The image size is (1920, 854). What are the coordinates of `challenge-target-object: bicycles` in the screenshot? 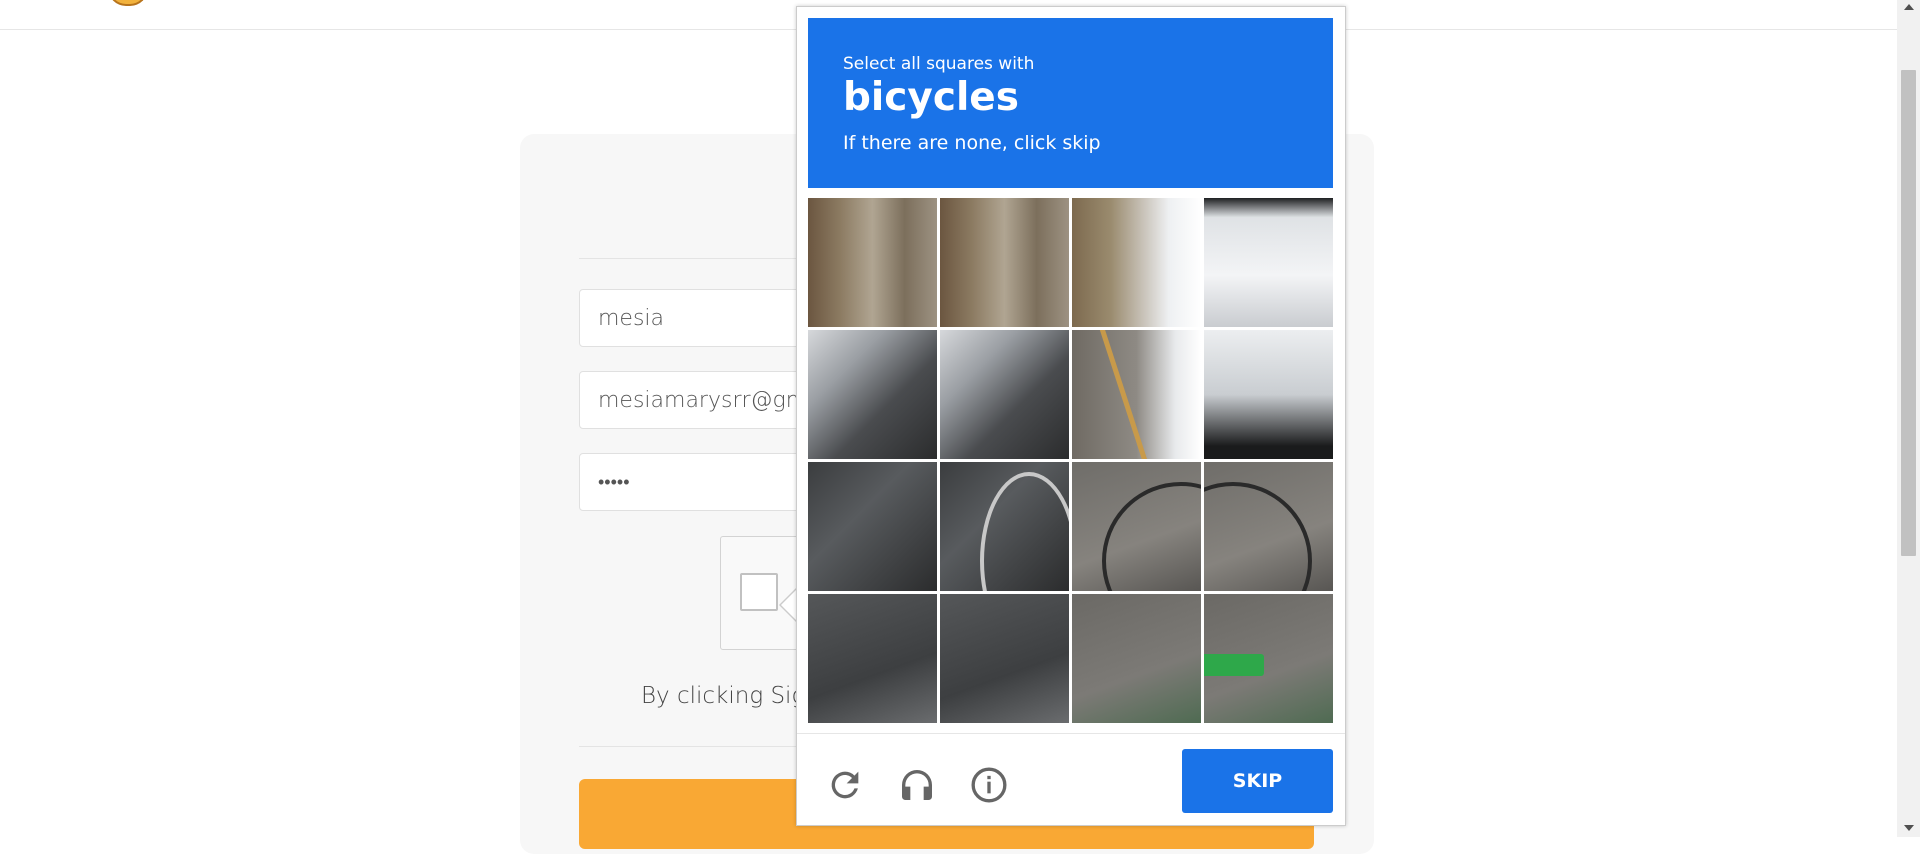 It's located at (931, 97).